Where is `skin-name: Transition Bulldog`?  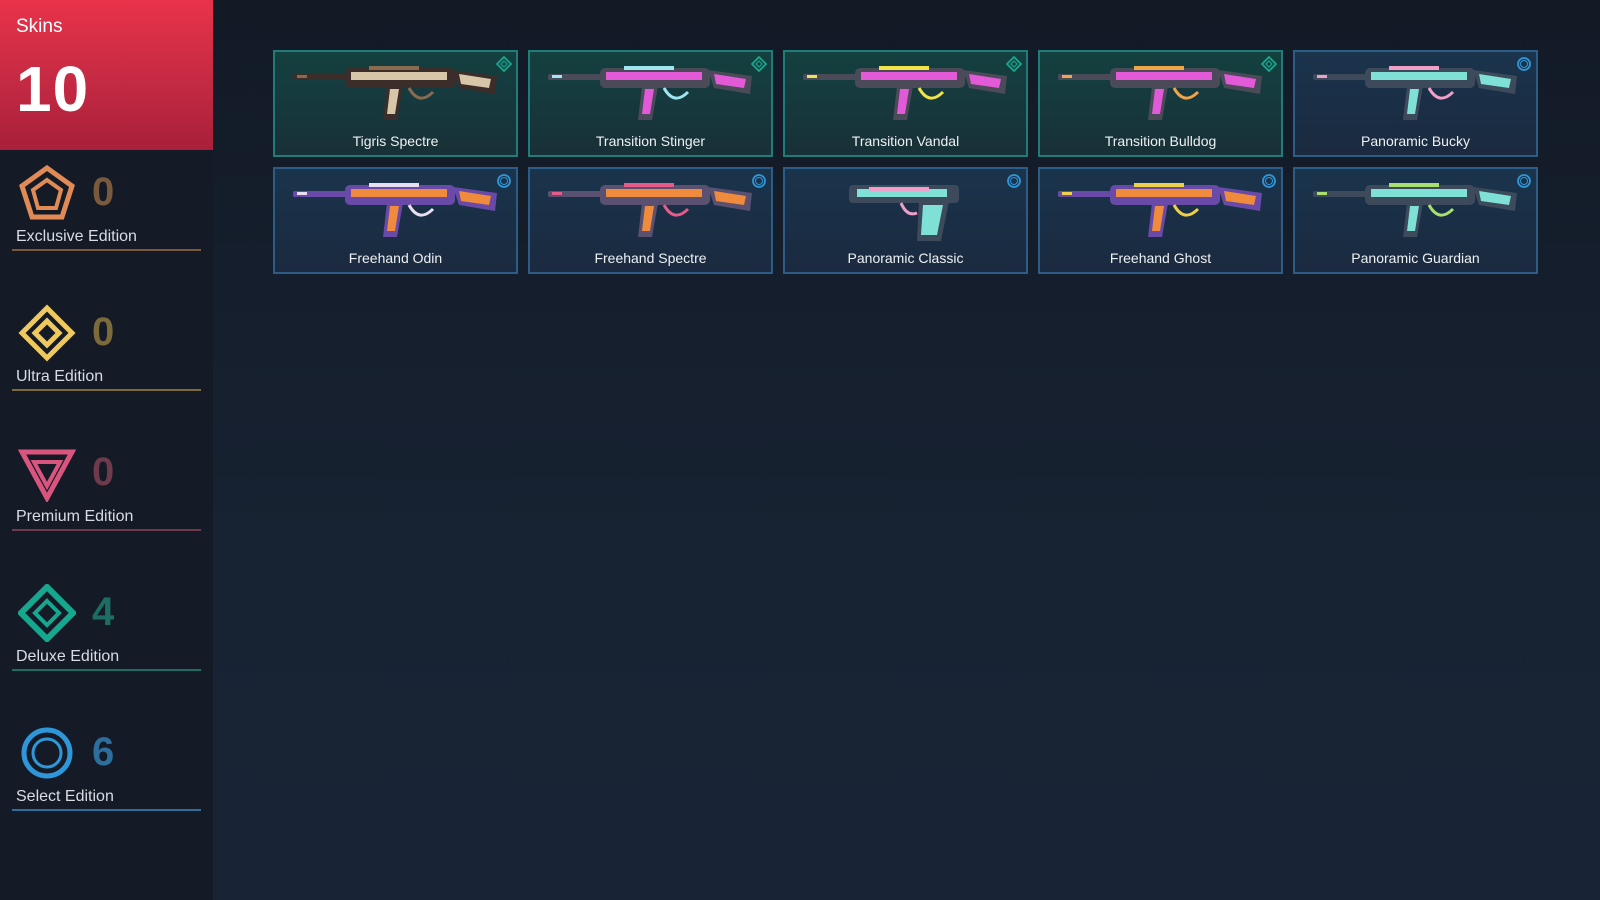
skin-name: Transition Bulldog is located at coordinates (1160, 141).